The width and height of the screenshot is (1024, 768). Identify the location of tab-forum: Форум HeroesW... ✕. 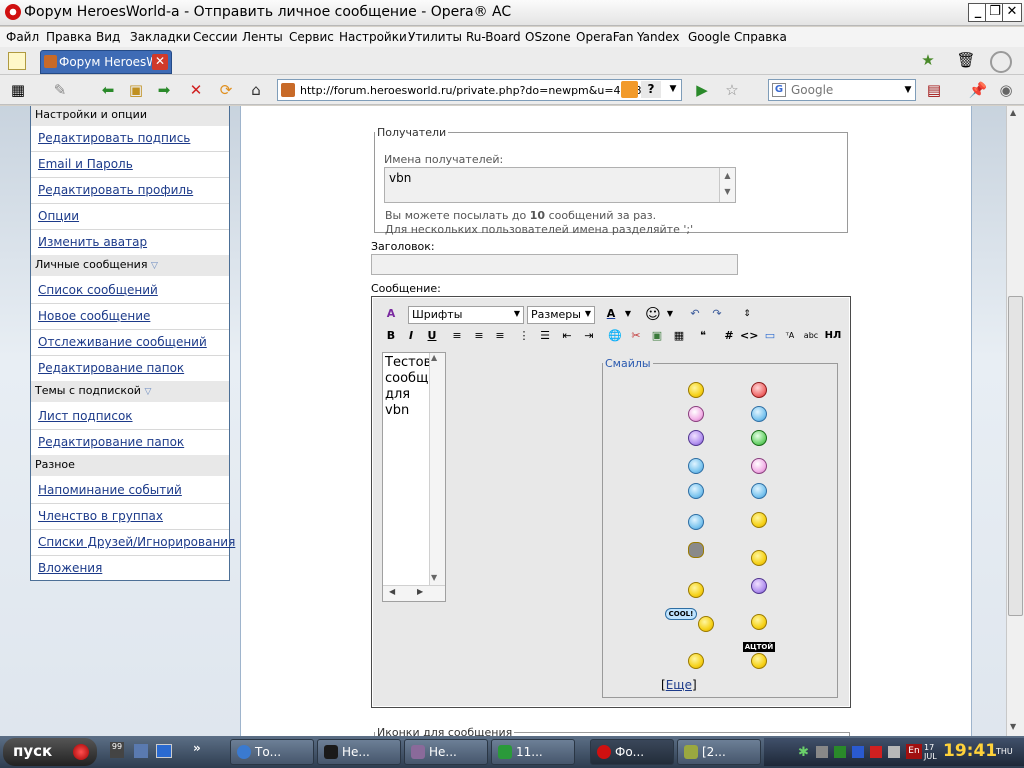
(106, 62).